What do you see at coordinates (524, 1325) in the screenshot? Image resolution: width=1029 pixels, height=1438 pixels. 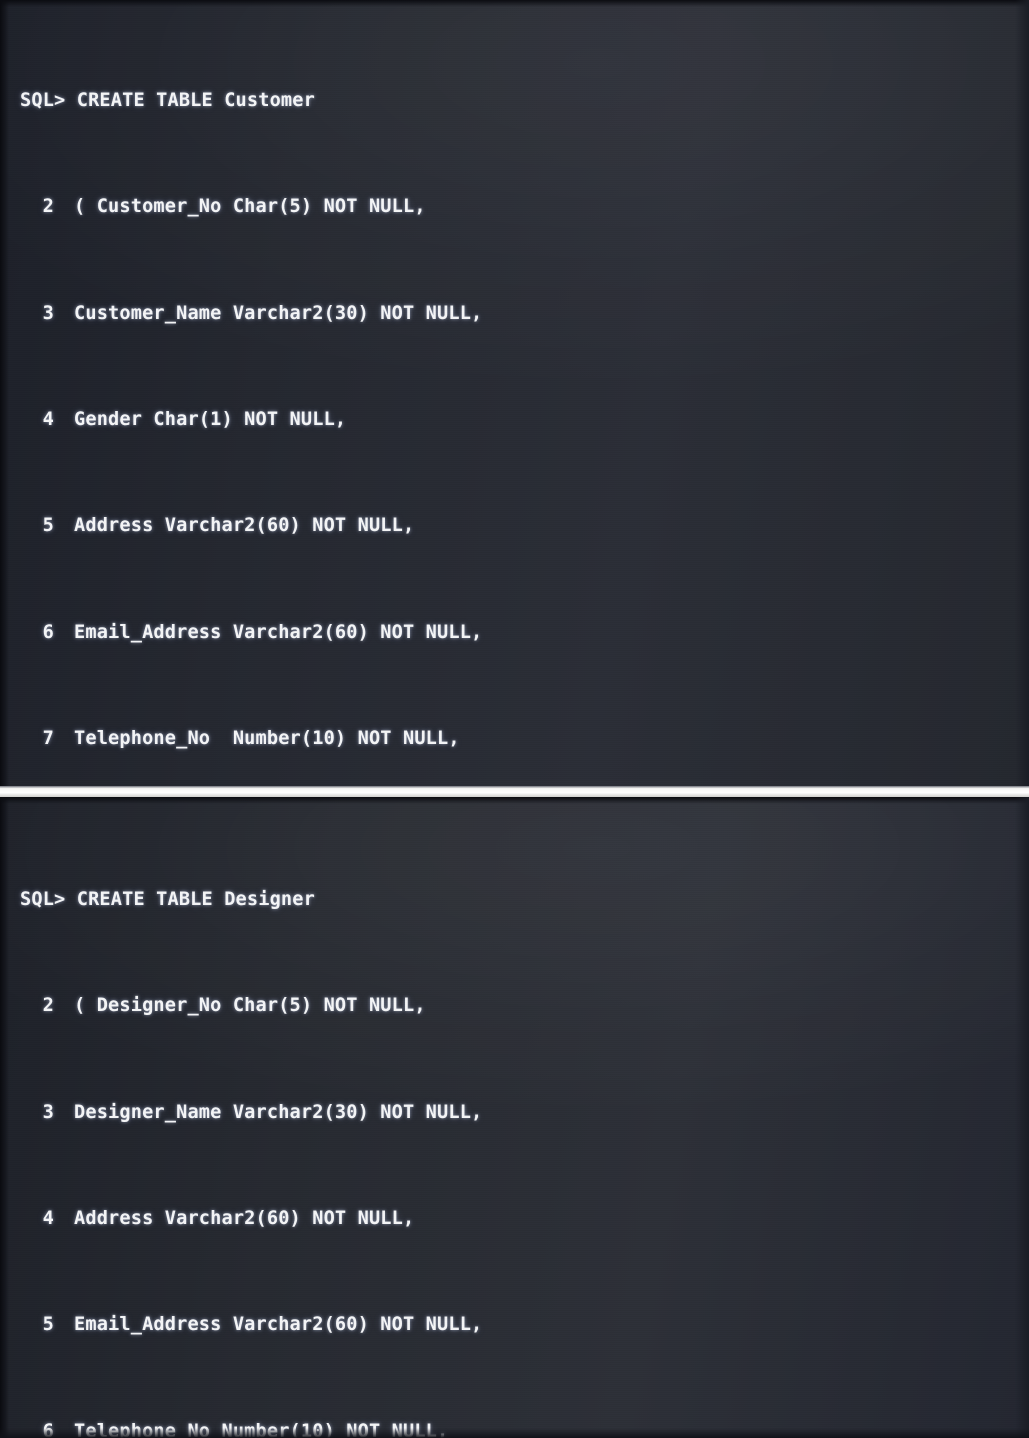 I see `sql-statement-line: 5 Email_Address Varchar2(60) NOT NULL,` at bounding box center [524, 1325].